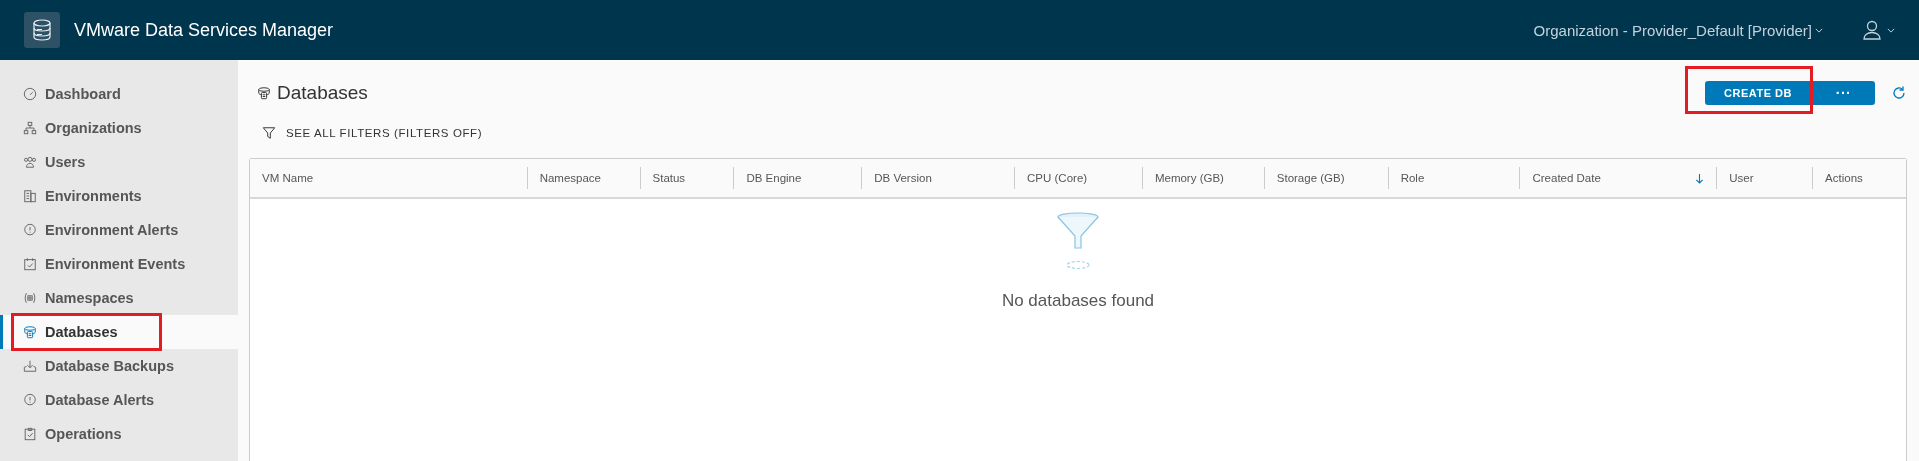 This screenshot has width=1919, height=461. I want to click on empty-state-message: No databases found, so click(1078, 301).